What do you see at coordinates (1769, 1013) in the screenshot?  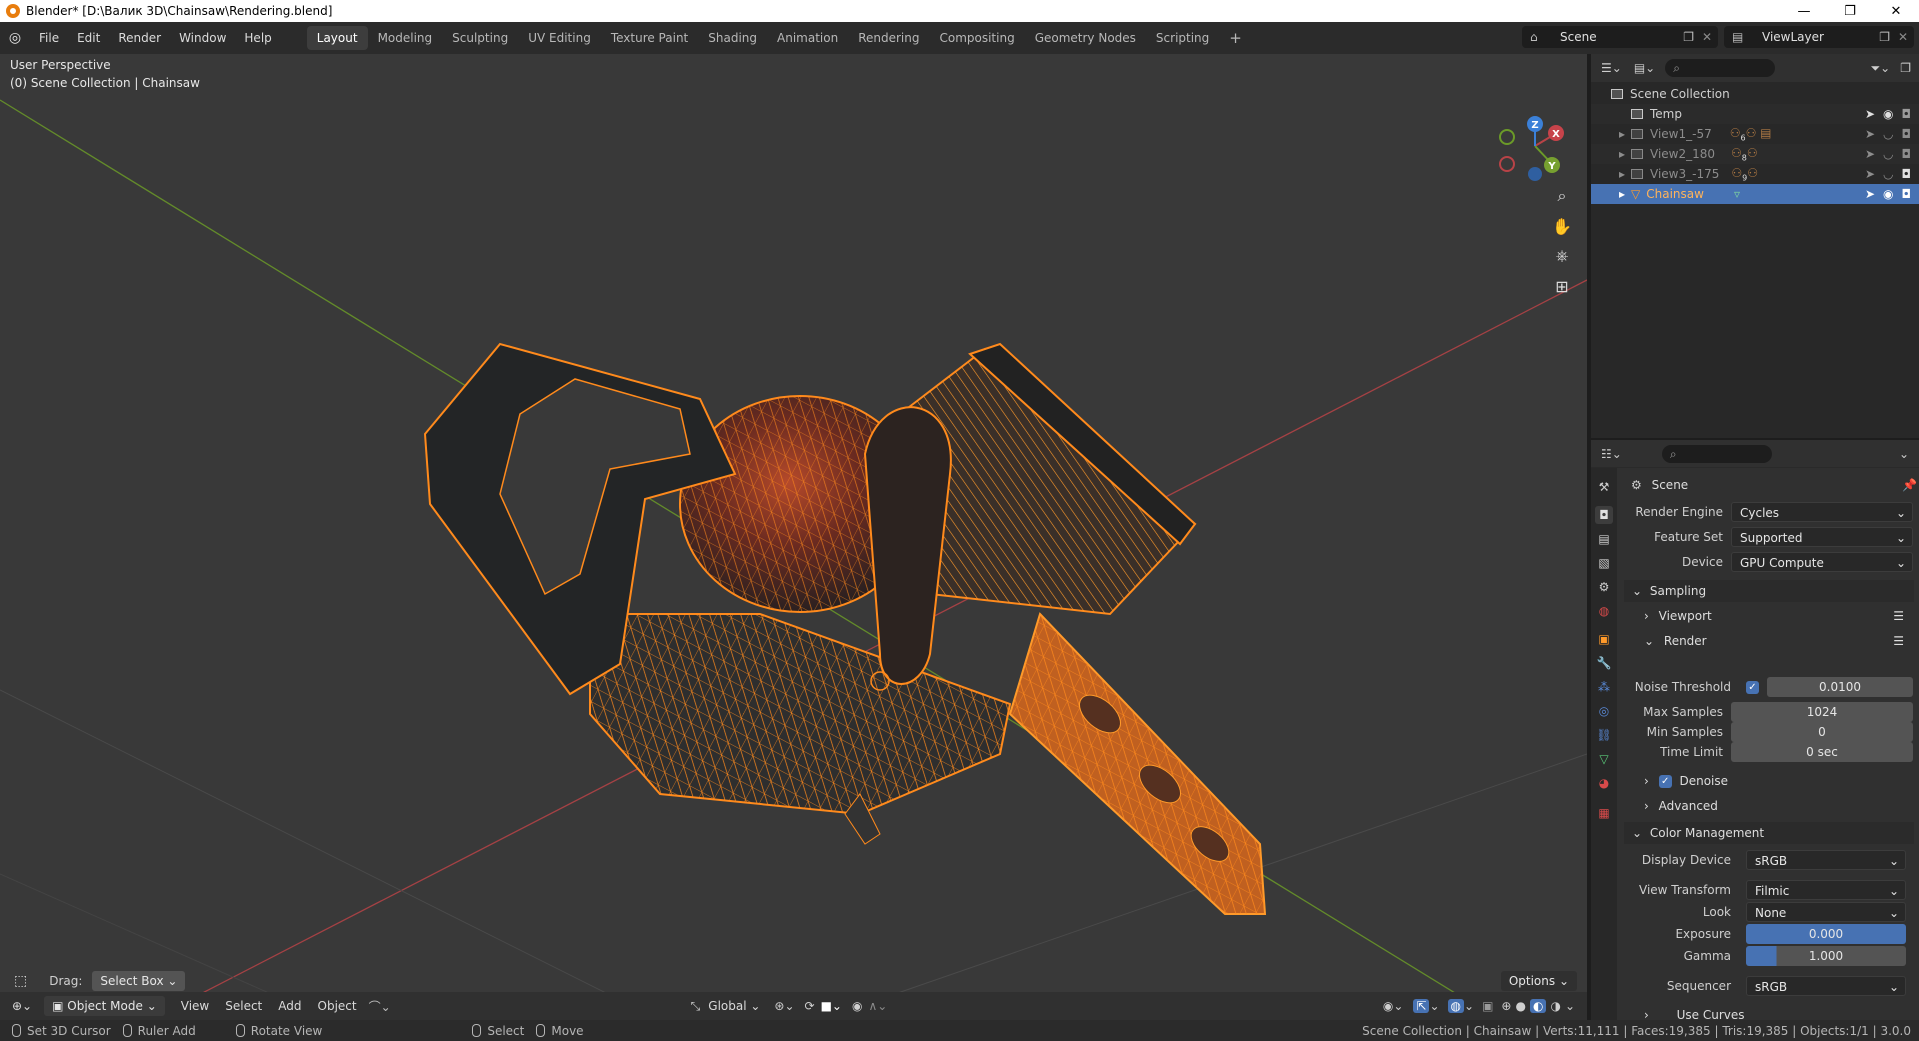 I see `use-curves-subpanel-header: › Use Curves` at bounding box center [1769, 1013].